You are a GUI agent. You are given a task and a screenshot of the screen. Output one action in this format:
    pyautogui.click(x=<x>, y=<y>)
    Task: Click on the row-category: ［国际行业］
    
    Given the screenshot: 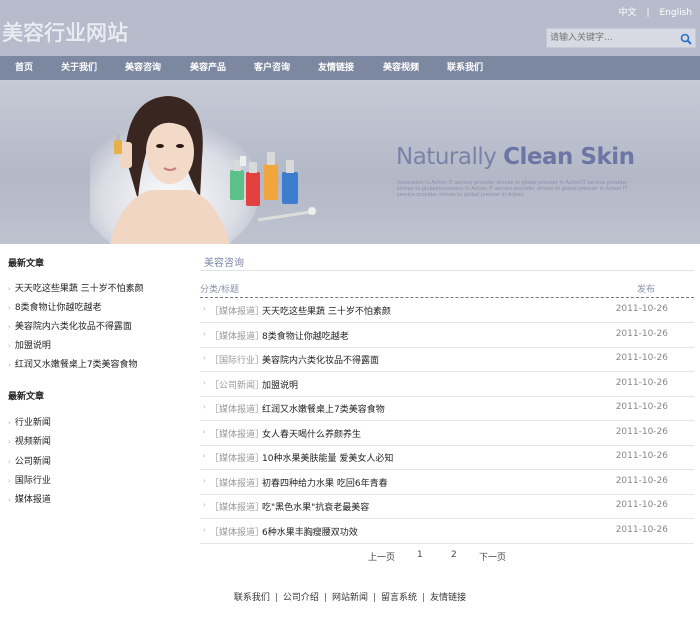 What is the action you would take?
    pyautogui.click(x=237, y=359)
    